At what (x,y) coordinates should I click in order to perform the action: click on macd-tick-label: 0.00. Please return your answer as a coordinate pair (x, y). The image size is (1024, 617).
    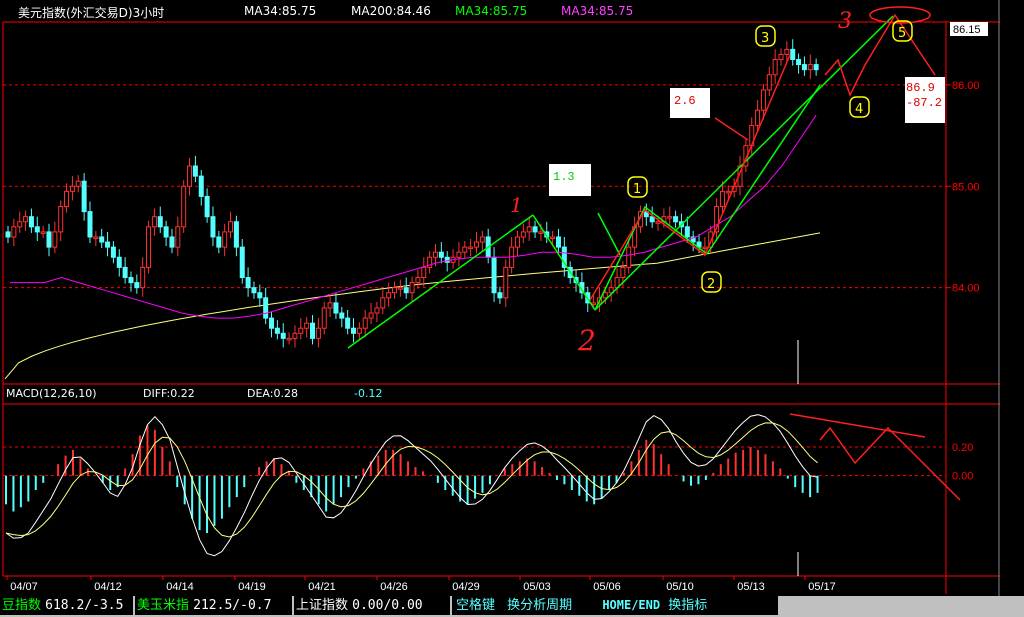
    Looking at the image, I should click on (962, 477).